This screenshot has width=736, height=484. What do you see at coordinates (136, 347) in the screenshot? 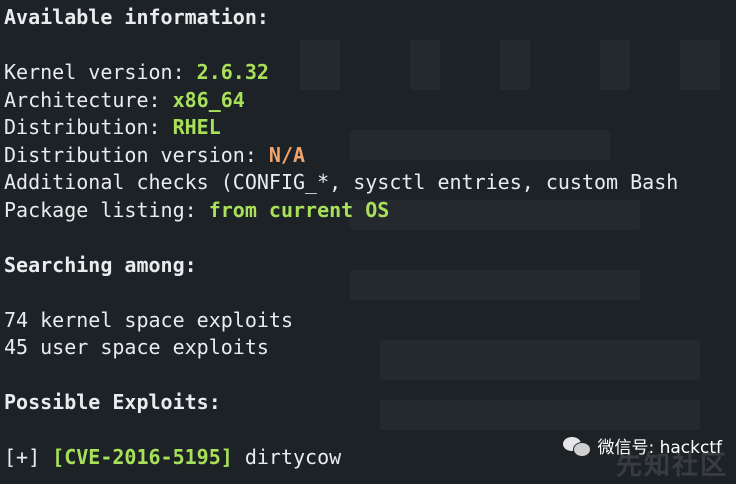
I see `user-exploits-count: 45 user space exploits` at bounding box center [136, 347].